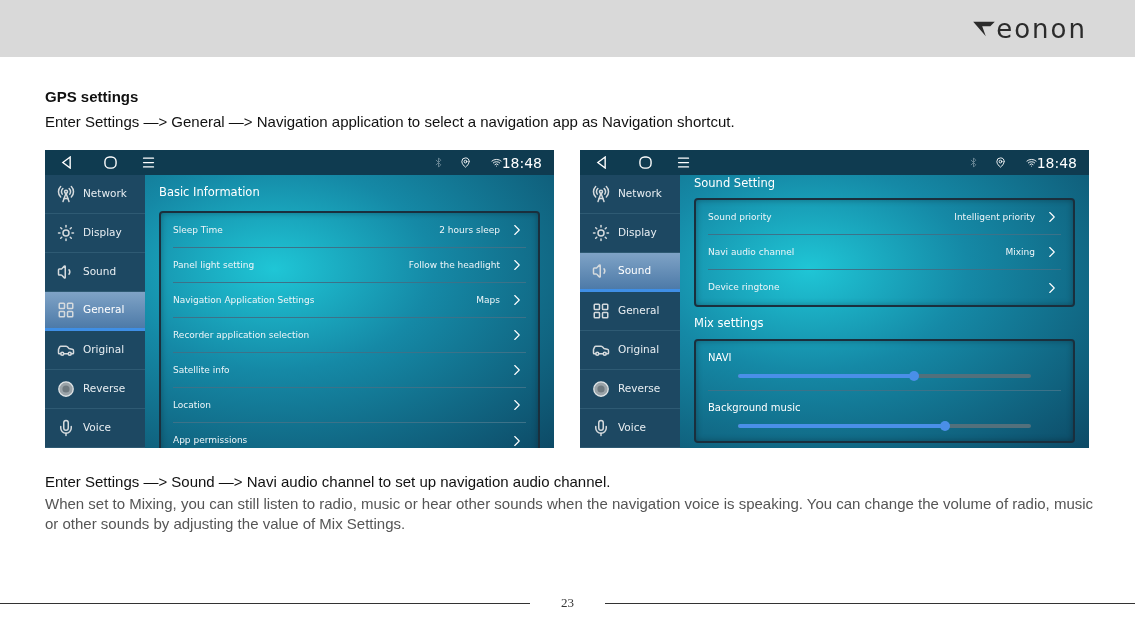  What do you see at coordinates (349, 406) in the screenshot?
I see `settings-row: Location` at bounding box center [349, 406].